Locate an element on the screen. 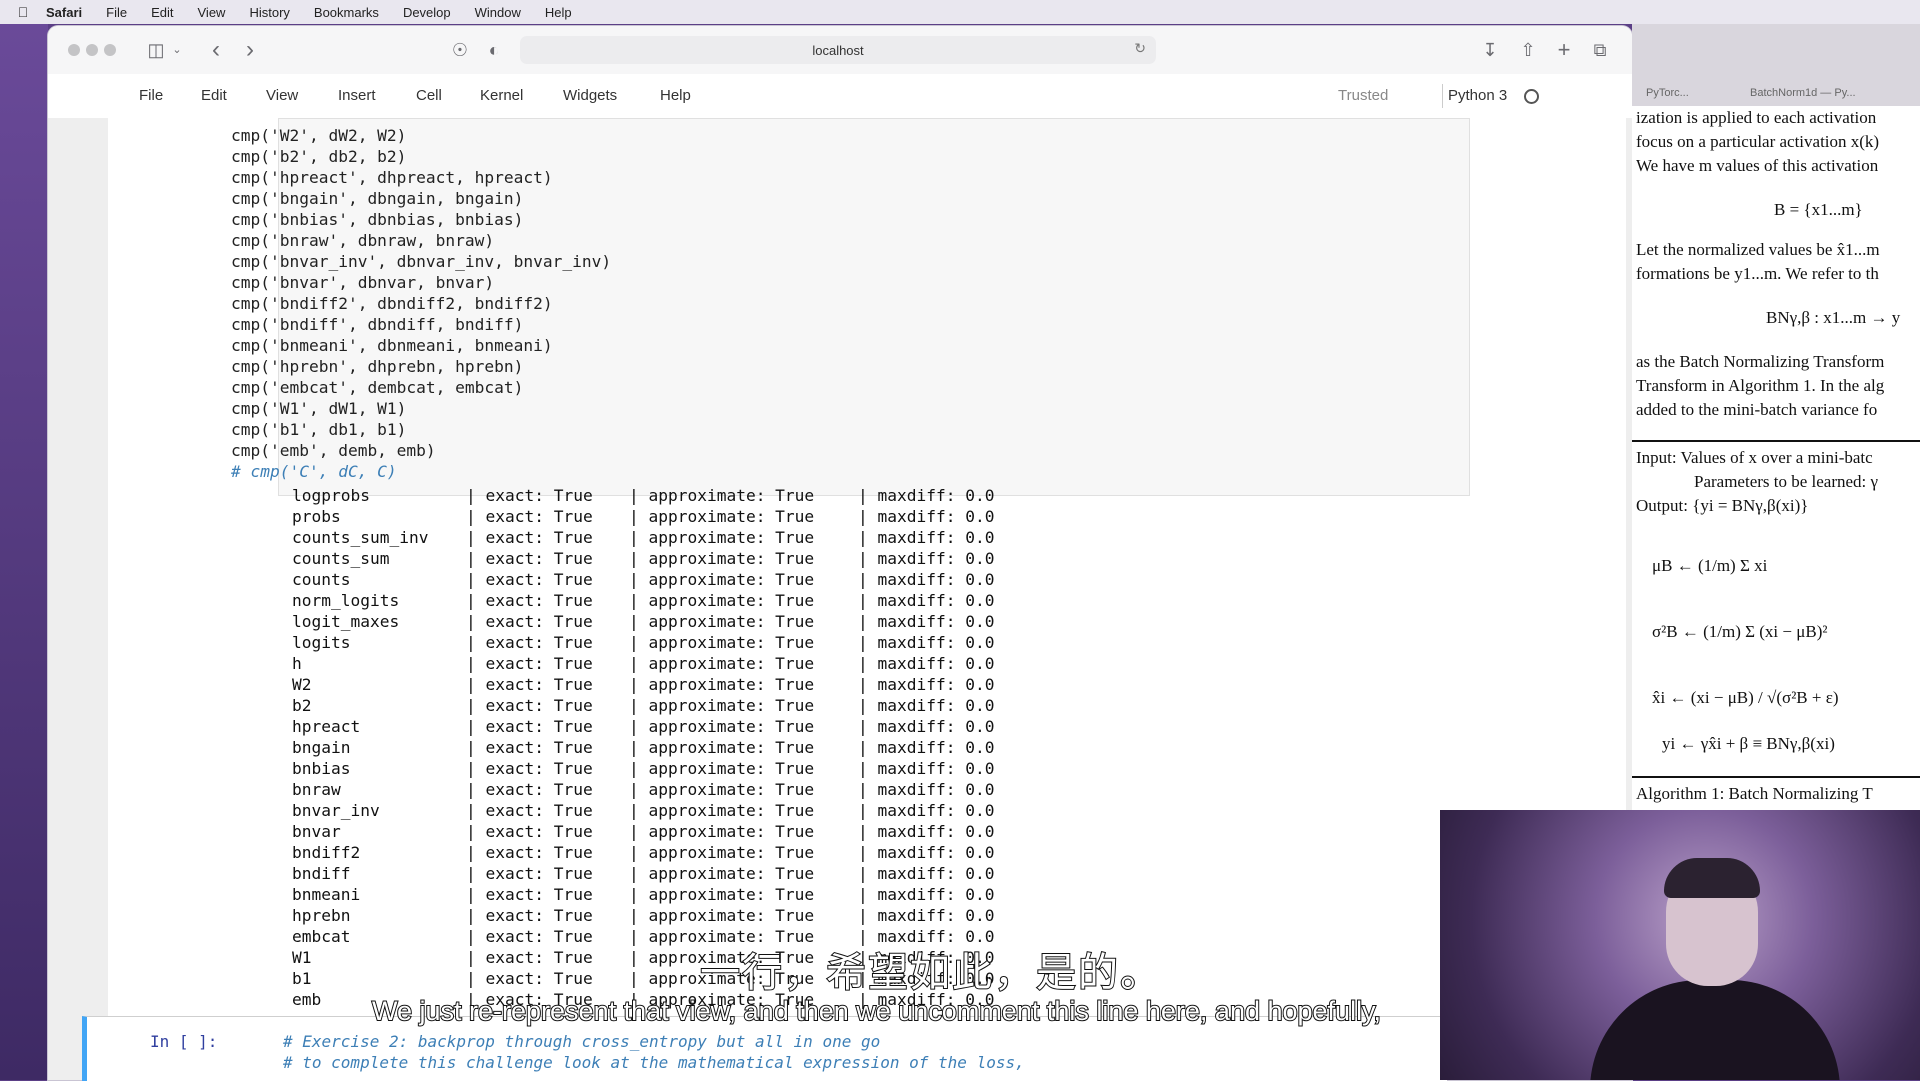 The image size is (1920, 1081). subtitle-chinese: 一行，希望如此，是的。 is located at coordinates (930, 973).